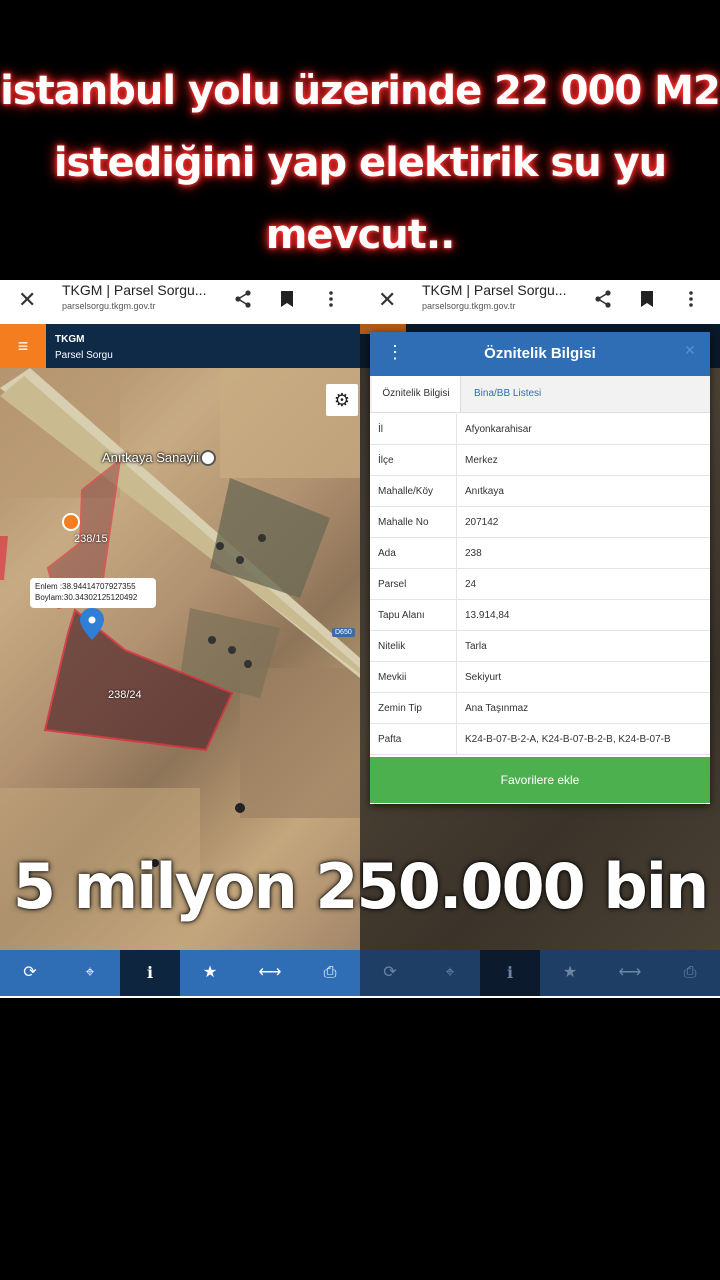 The image size is (720, 1280). I want to click on place-pin-icon, so click(208, 458).